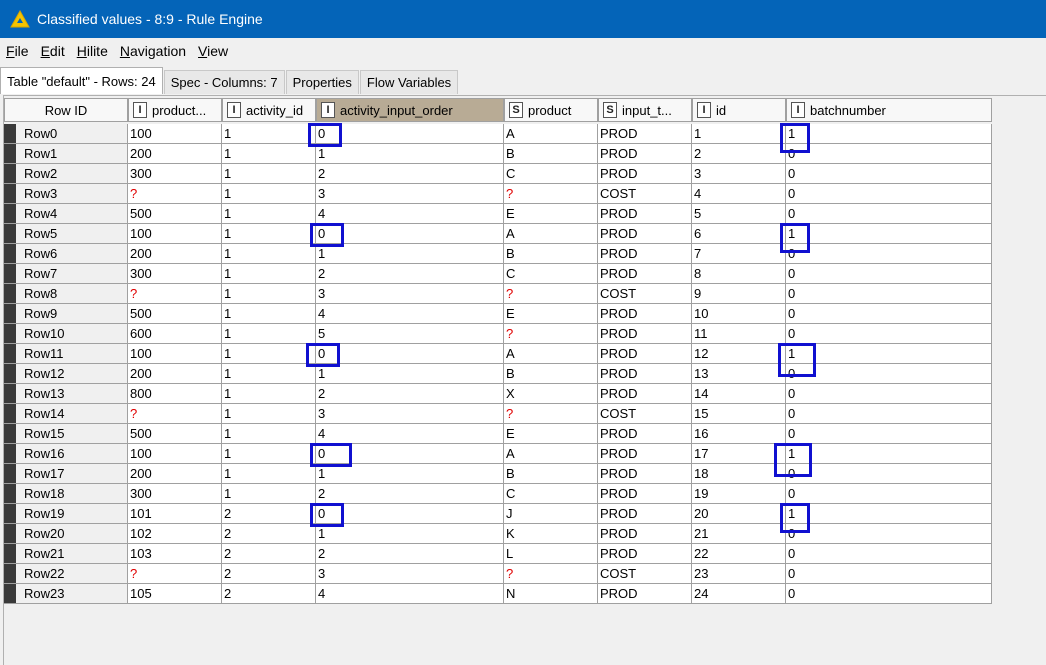 This screenshot has height=665, width=1046. What do you see at coordinates (551, 110) in the screenshot?
I see `header-product: Sproduct` at bounding box center [551, 110].